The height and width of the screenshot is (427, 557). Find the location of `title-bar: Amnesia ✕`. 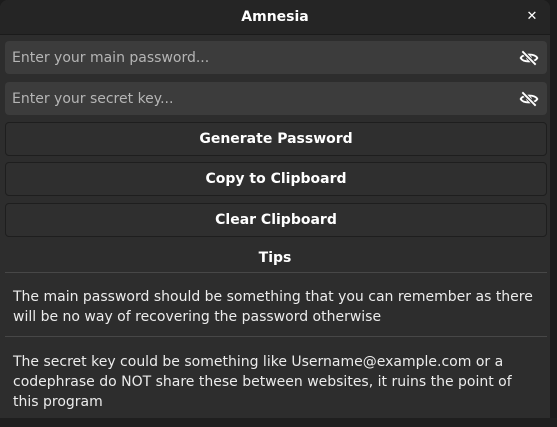

title-bar: Amnesia ✕ is located at coordinates (275, 17).